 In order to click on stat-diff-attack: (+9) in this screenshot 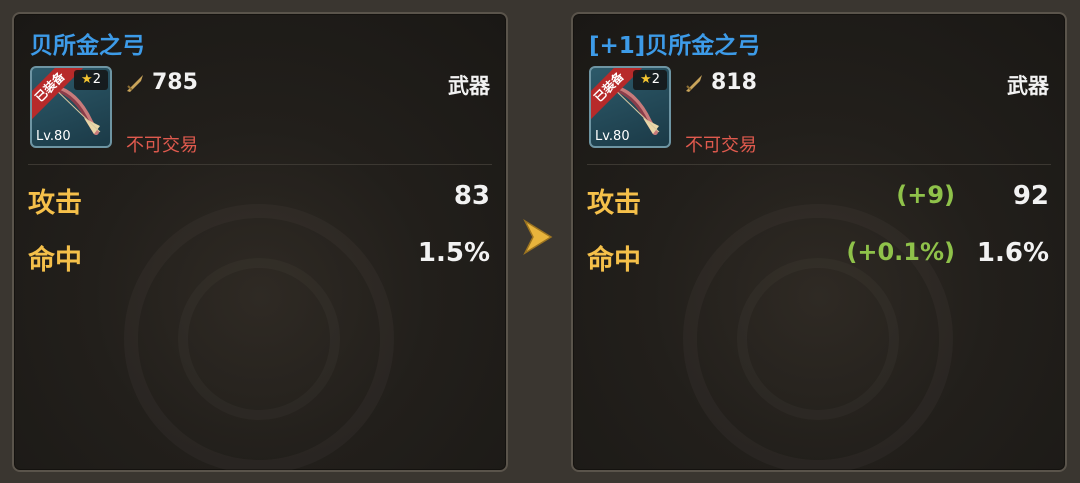, I will do `click(925, 195)`.